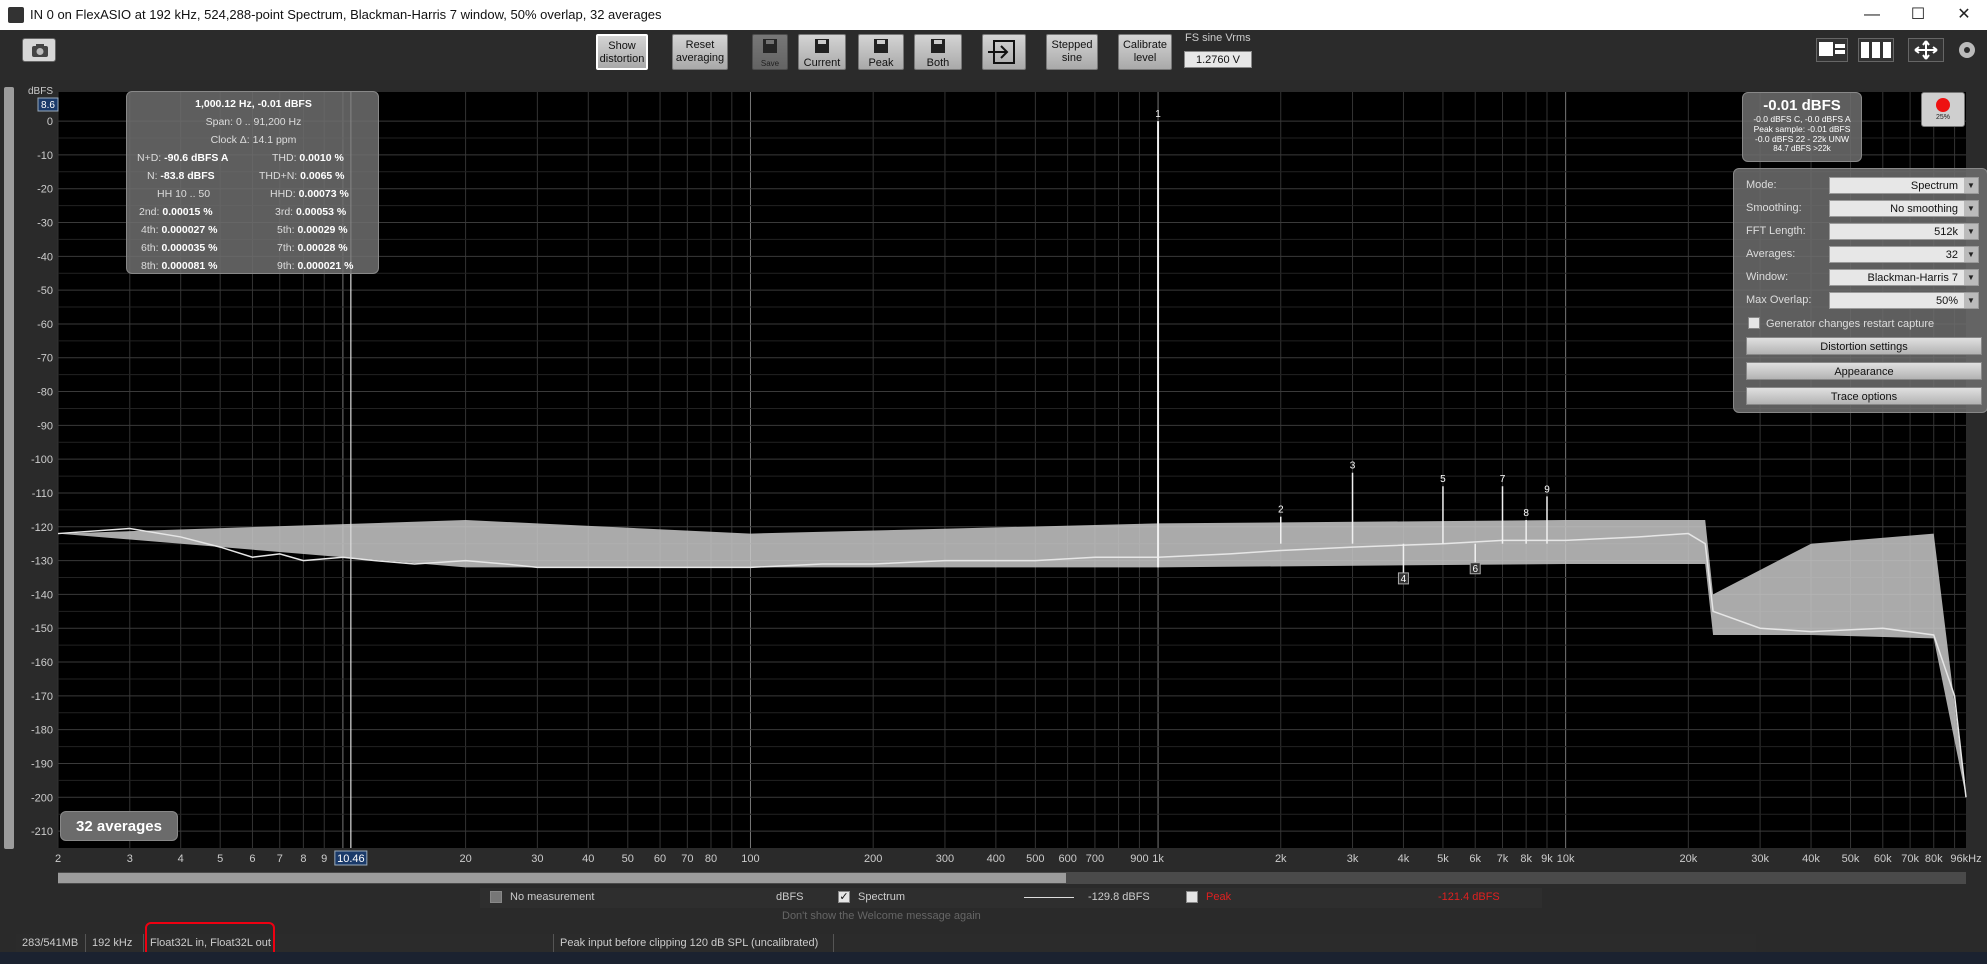 The height and width of the screenshot is (964, 1987). I want to click on reset-averaging-button: Reset averaging, so click(700, 52).